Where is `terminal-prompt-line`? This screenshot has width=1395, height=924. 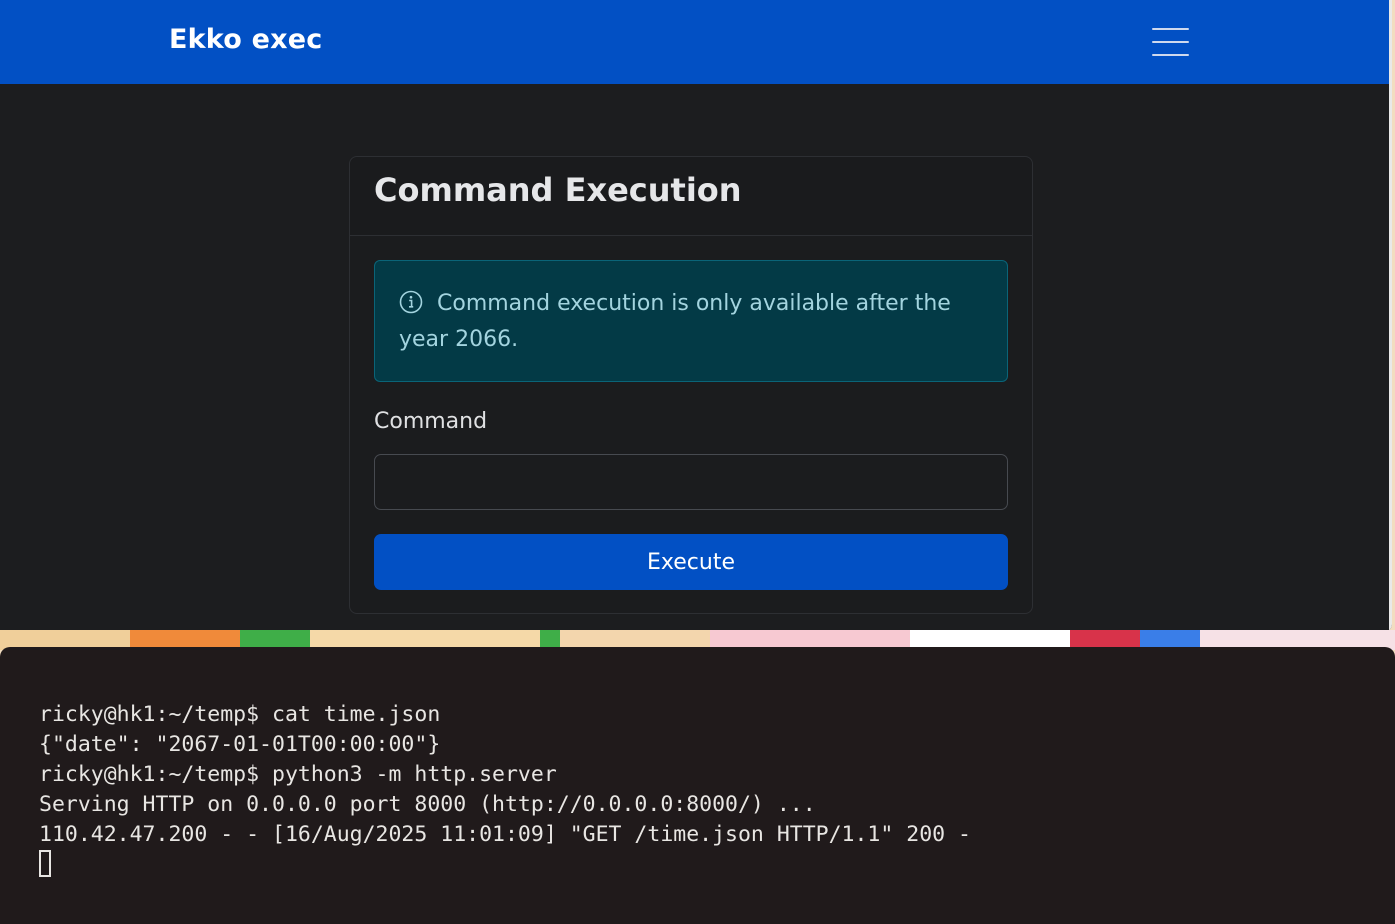
terminal-prompt-line is located at coordinates (697, 865).